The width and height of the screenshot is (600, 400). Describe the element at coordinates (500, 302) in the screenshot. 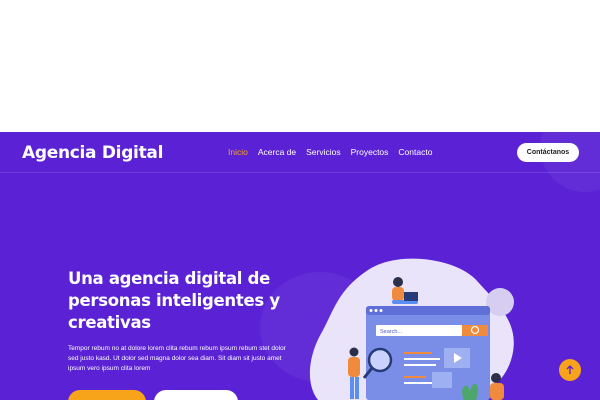

I see `globe-shape` at that location.